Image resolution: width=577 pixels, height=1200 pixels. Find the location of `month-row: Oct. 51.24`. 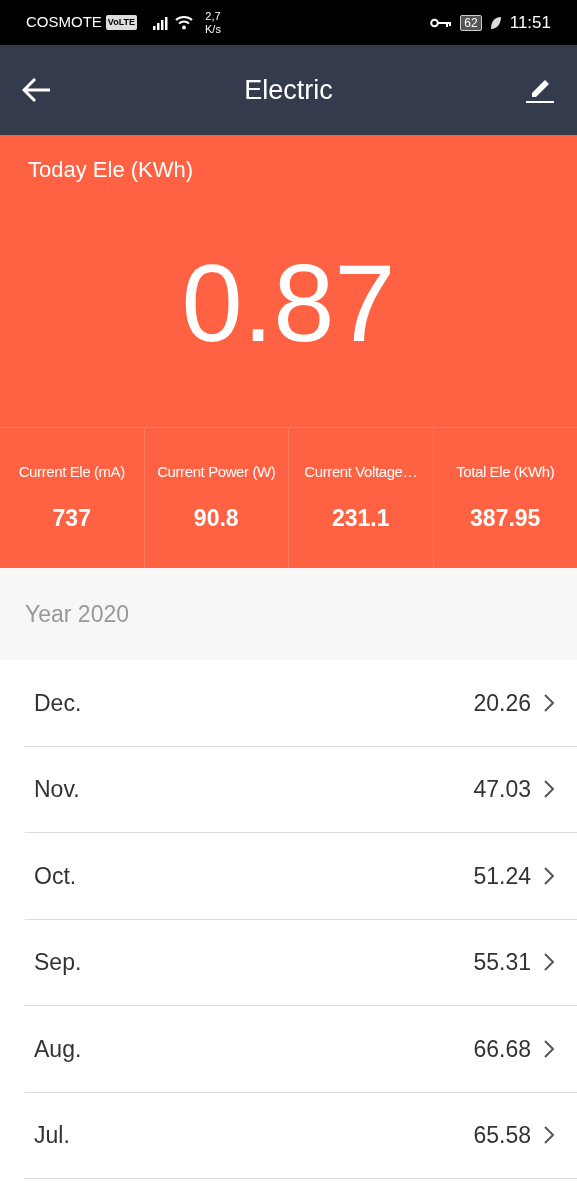

month-row: Oct. 51.24 is located at coordinates (301, 876).